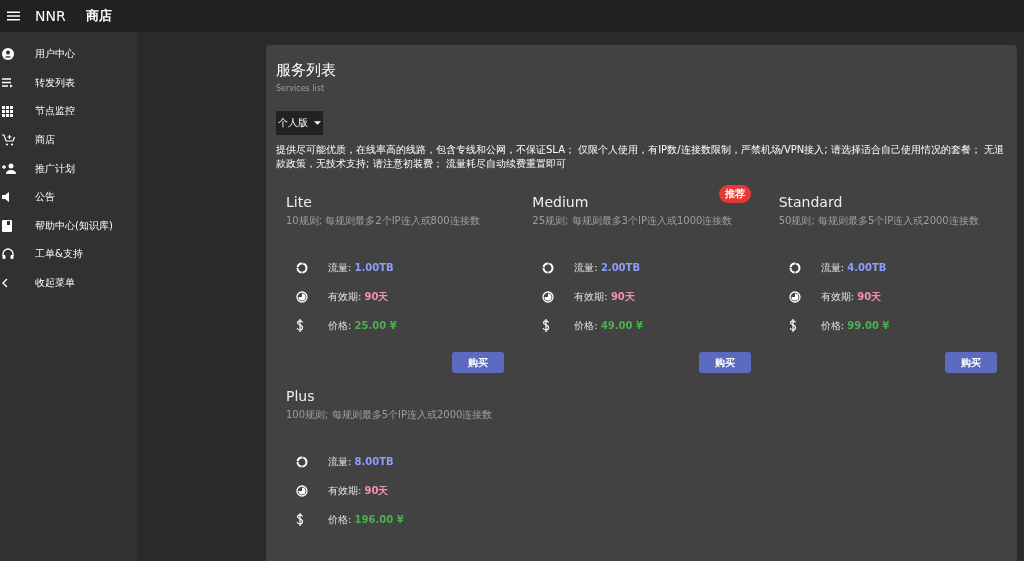  Describe the element at coordinates (607, 268) in the screenshot. I see `plan-stat: 流量: 2.00TB` at that location.